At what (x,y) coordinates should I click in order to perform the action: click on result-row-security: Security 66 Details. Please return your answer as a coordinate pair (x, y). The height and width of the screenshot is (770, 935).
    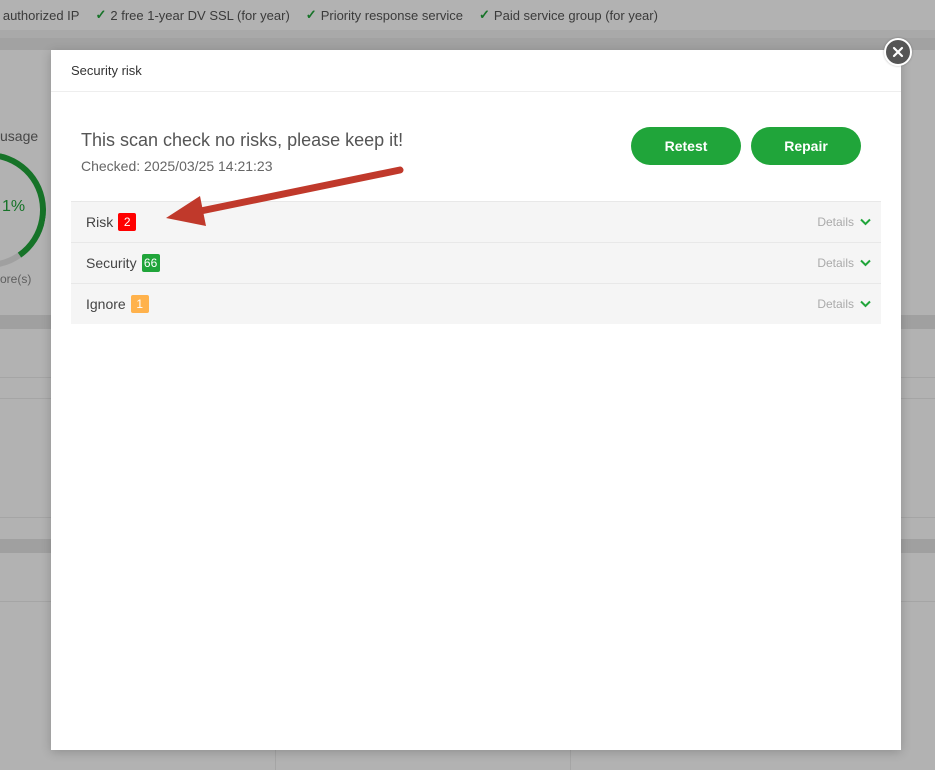
    Looking at the image, I should click on (476, 262).